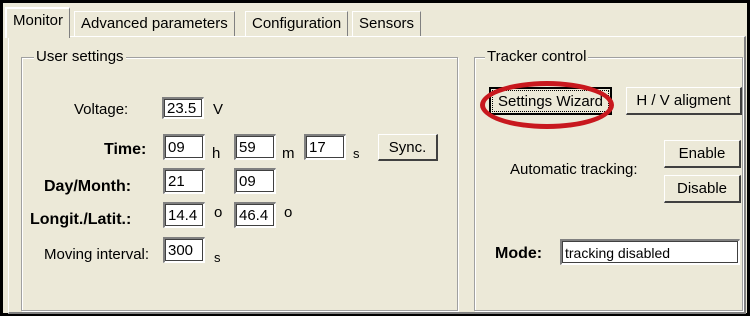 This screenshot has height=316, width=750. I want to click on latitude-unit: o, so click(288, 212).